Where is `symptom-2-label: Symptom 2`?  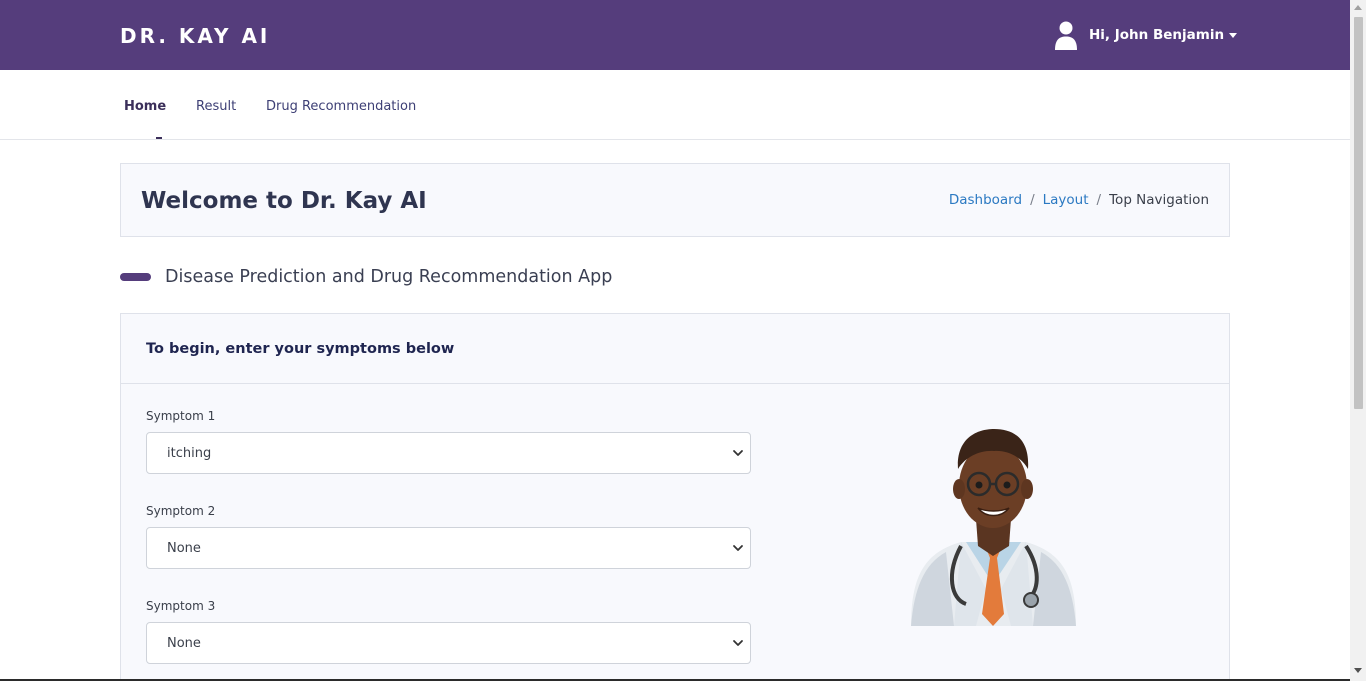
symptom-2-label: Symptom 2 is located at coordinates (181, 511).